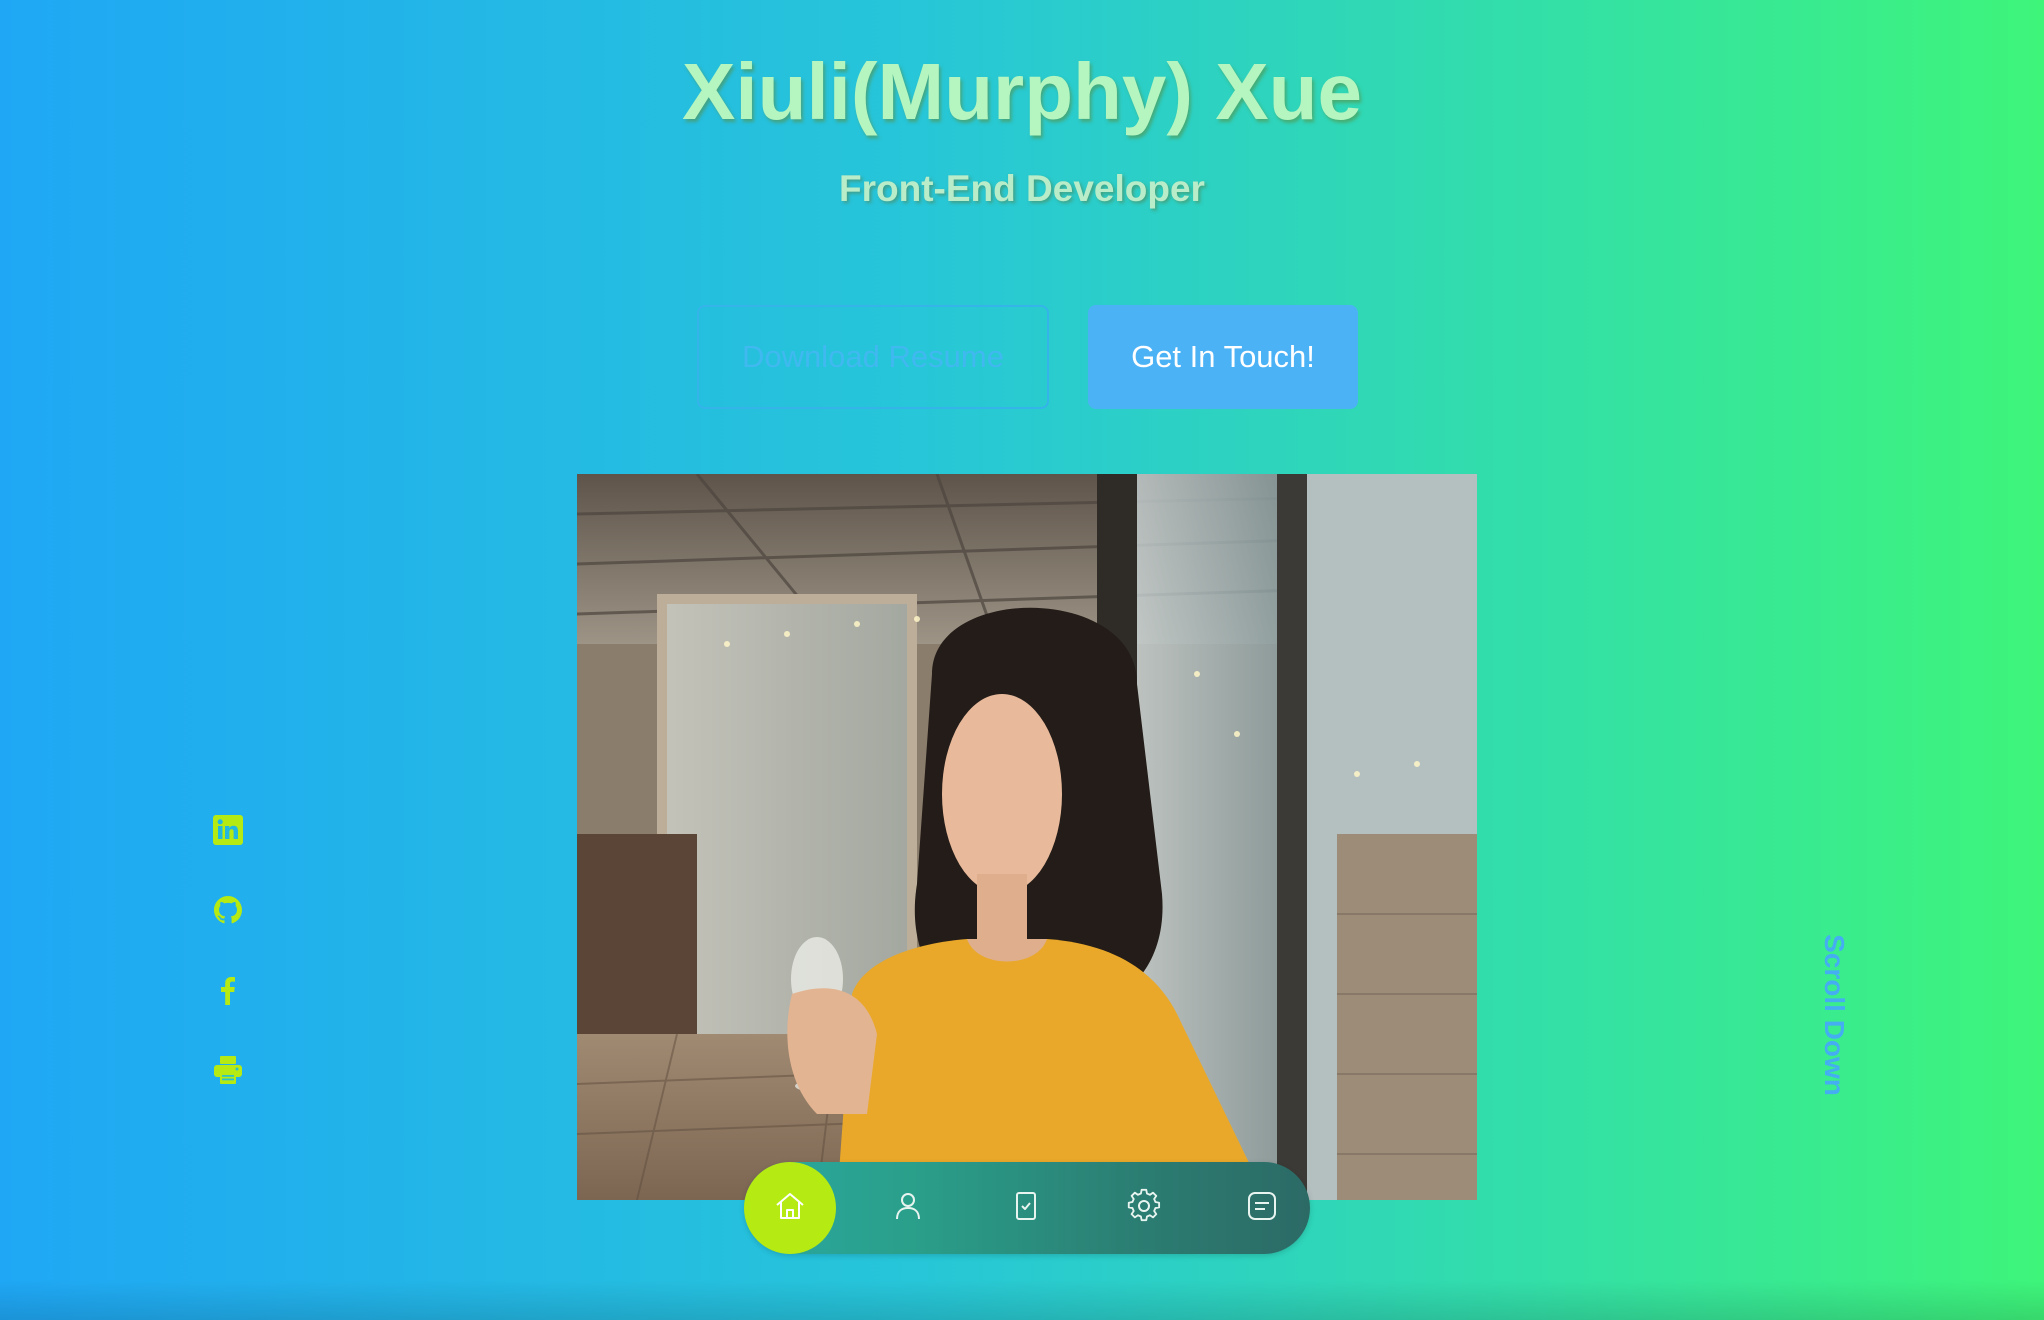 Image resolution: width=2044 pixels, height=1320 pixels. I want to click on scroll-down-link: Scroll Down, so click(1834, 1015).